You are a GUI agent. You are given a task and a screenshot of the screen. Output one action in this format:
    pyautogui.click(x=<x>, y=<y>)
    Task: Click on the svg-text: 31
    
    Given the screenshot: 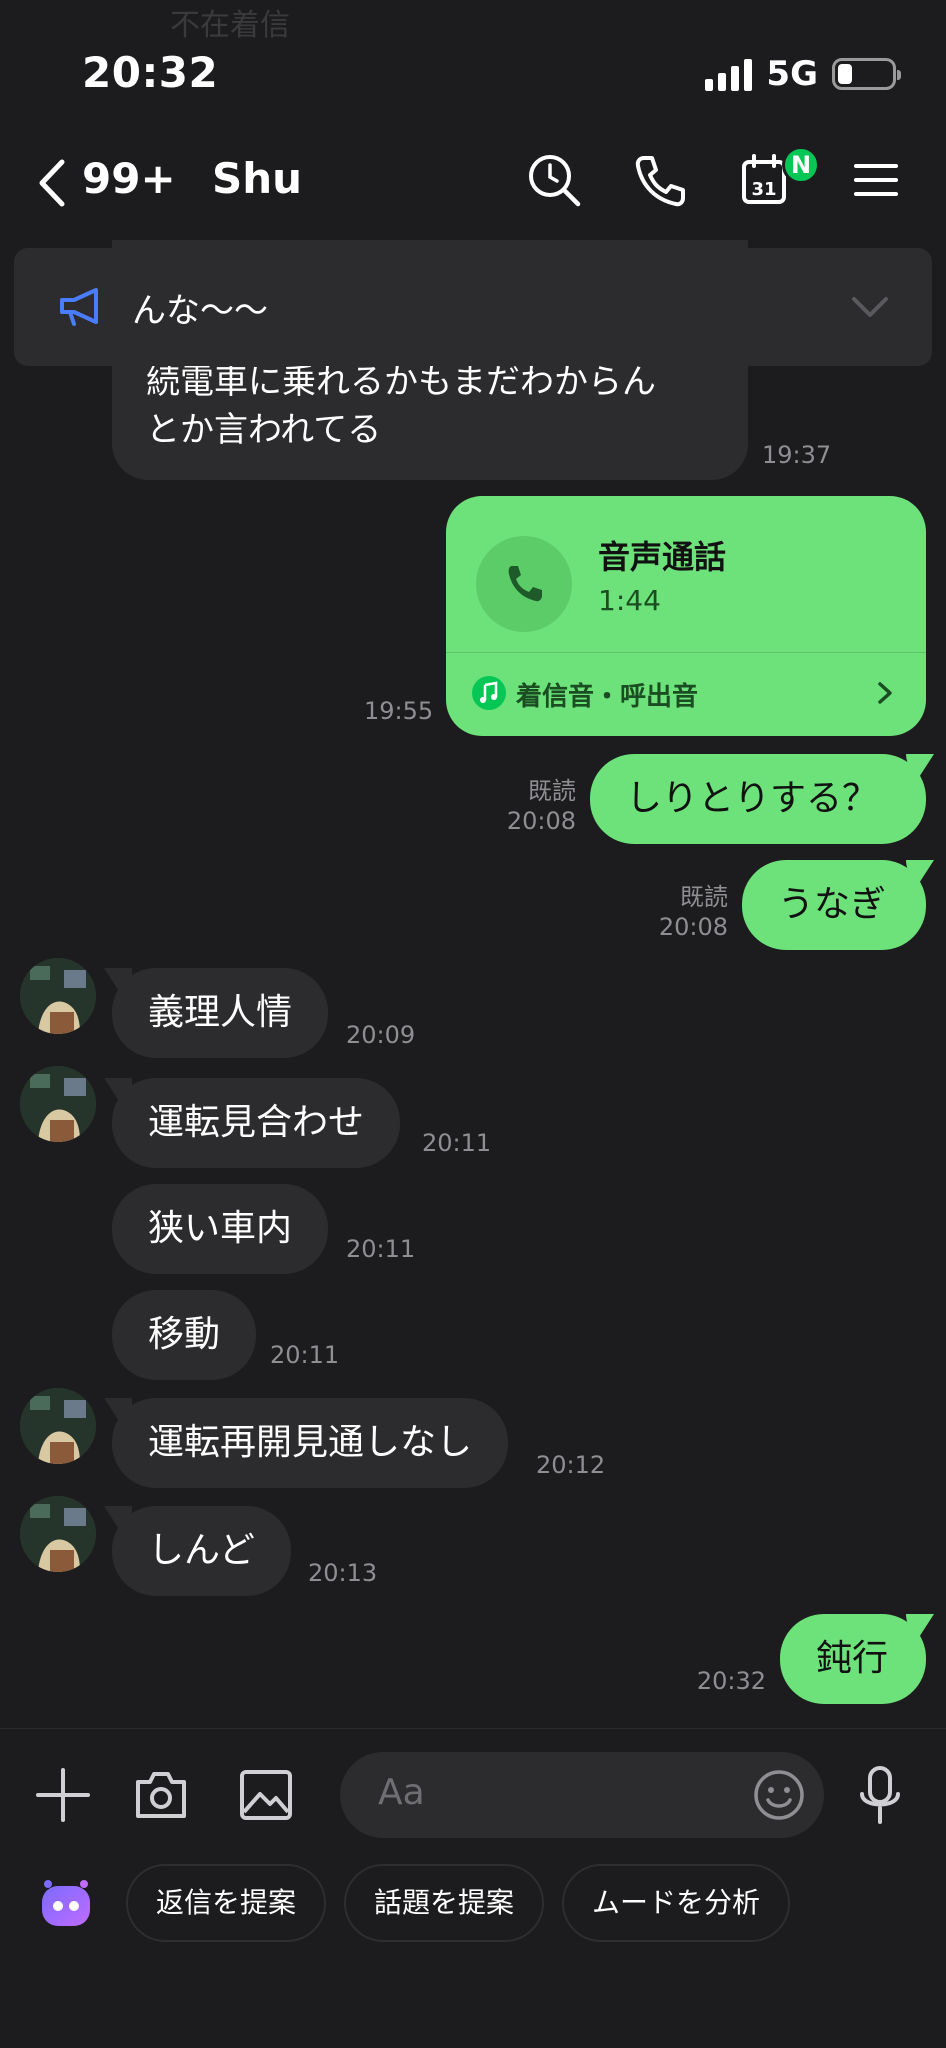 What is the action you would take?
    pyautogui.click(x=763, y=189)
    